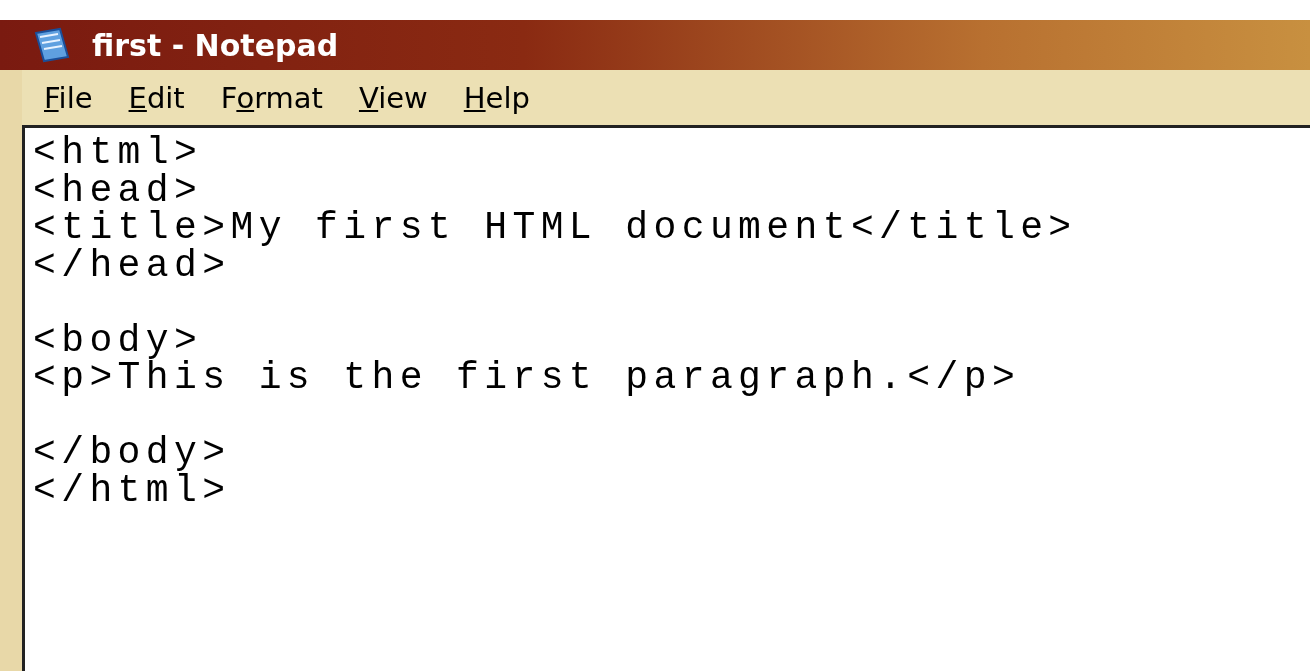  I want to click on window-title: first - Notepad, so click(215, 45).